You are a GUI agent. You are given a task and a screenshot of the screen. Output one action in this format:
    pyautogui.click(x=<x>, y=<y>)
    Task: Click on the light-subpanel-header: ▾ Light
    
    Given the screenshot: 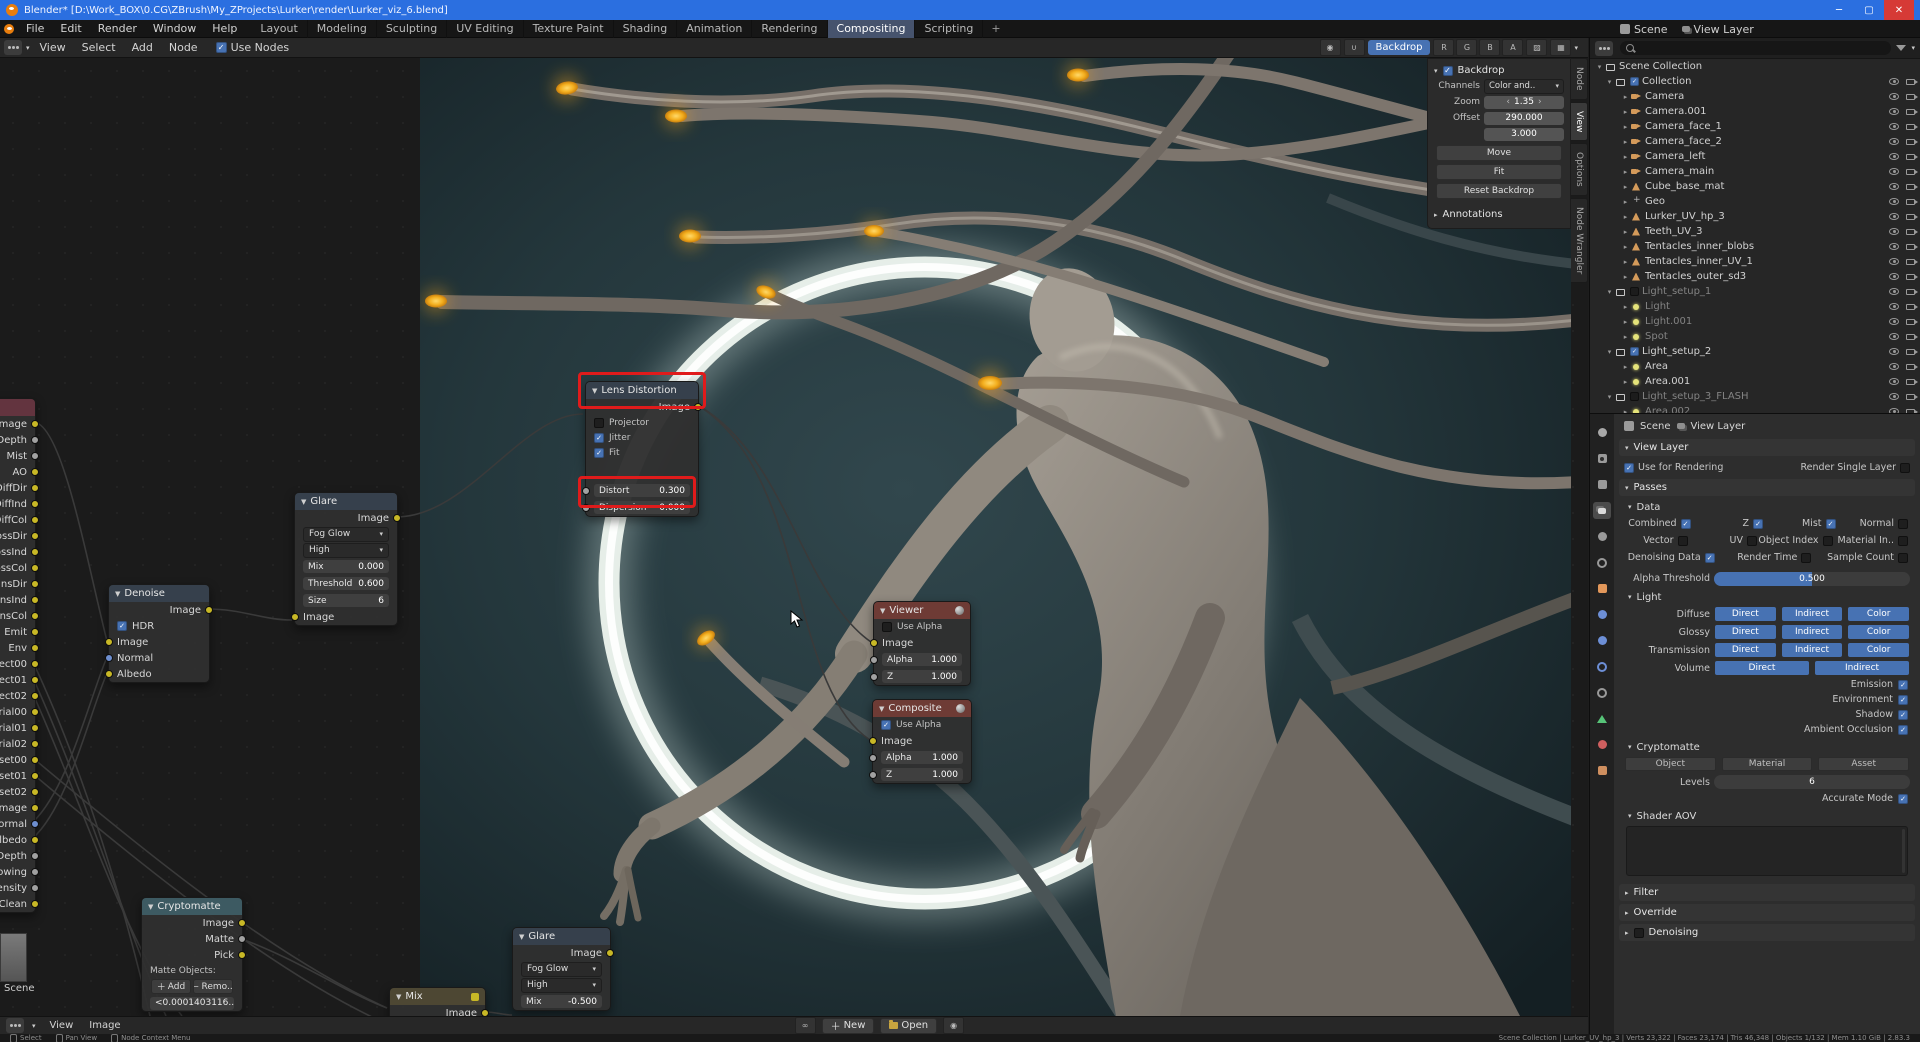 What is the action you would take?
    pyautogui.click(x=1767, y=597)
    